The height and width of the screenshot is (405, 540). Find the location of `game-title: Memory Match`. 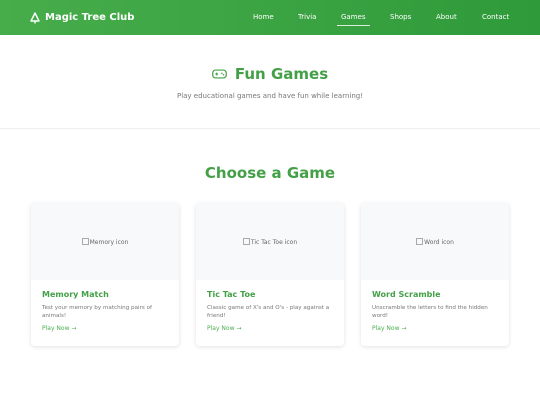

game-title: Memory Match is located at coordinates (75, 294).